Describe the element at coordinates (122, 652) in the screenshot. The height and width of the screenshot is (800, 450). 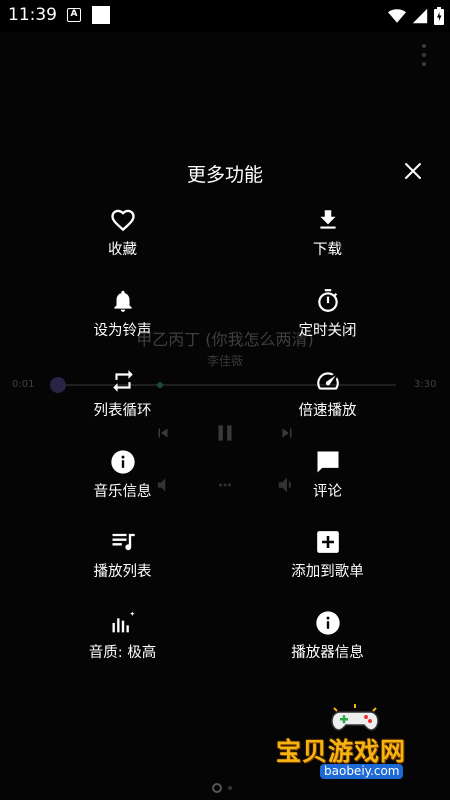
I see `audio-quality-label: 音质: 极高` at that location.